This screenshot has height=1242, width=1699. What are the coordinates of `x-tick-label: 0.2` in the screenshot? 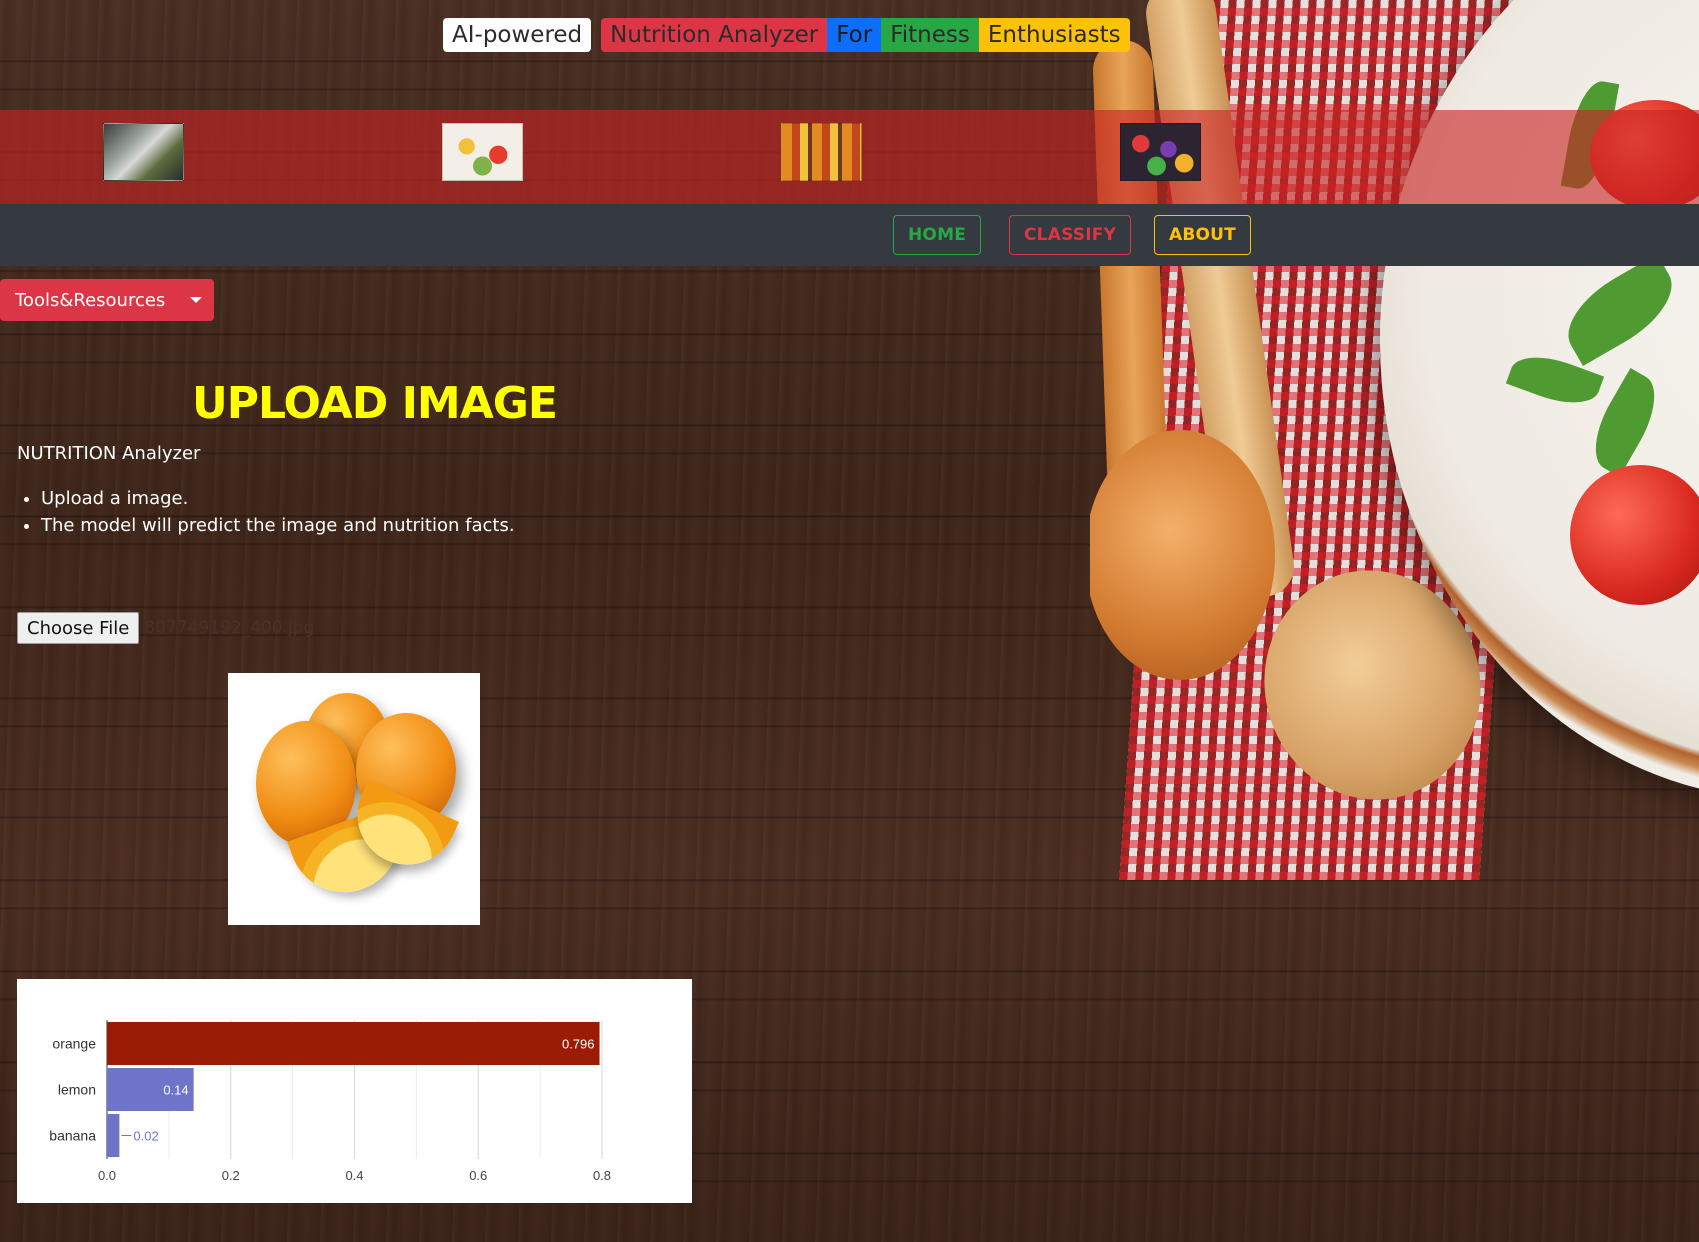 It's located at (231, 1175).